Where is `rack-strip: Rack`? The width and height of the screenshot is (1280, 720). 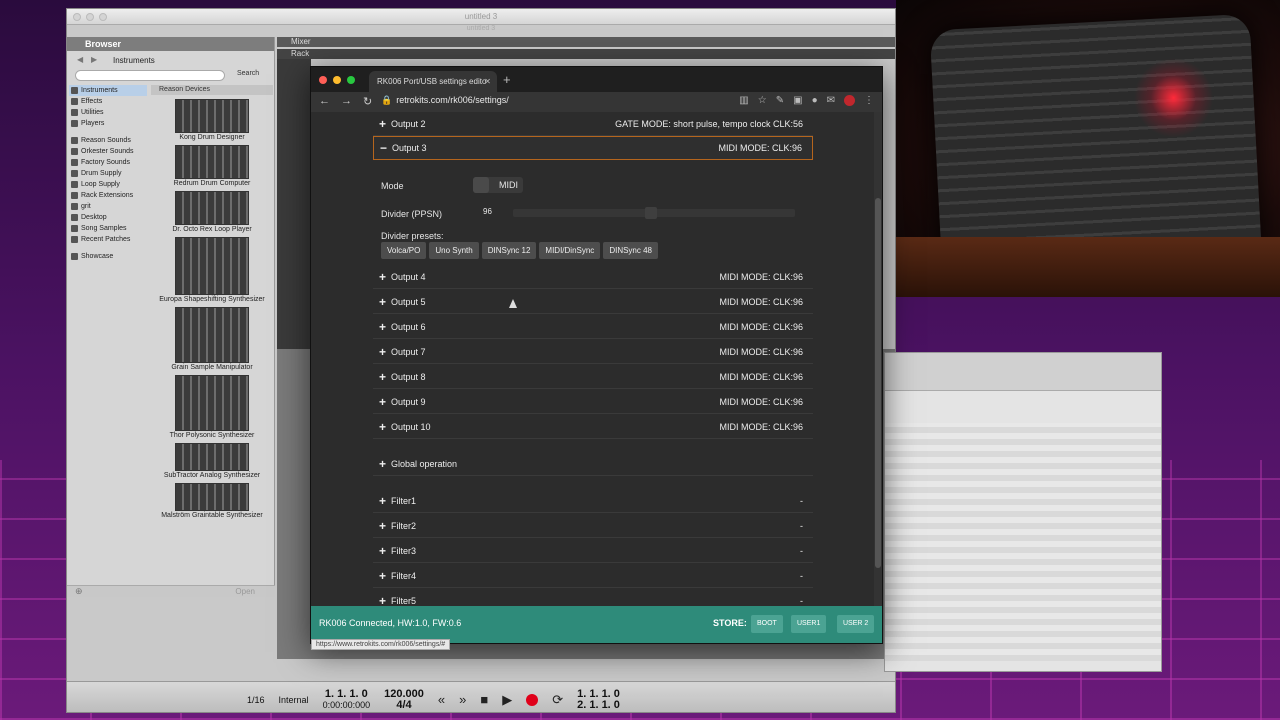
rack-strip: Rack is located at coordinates (586, 54).